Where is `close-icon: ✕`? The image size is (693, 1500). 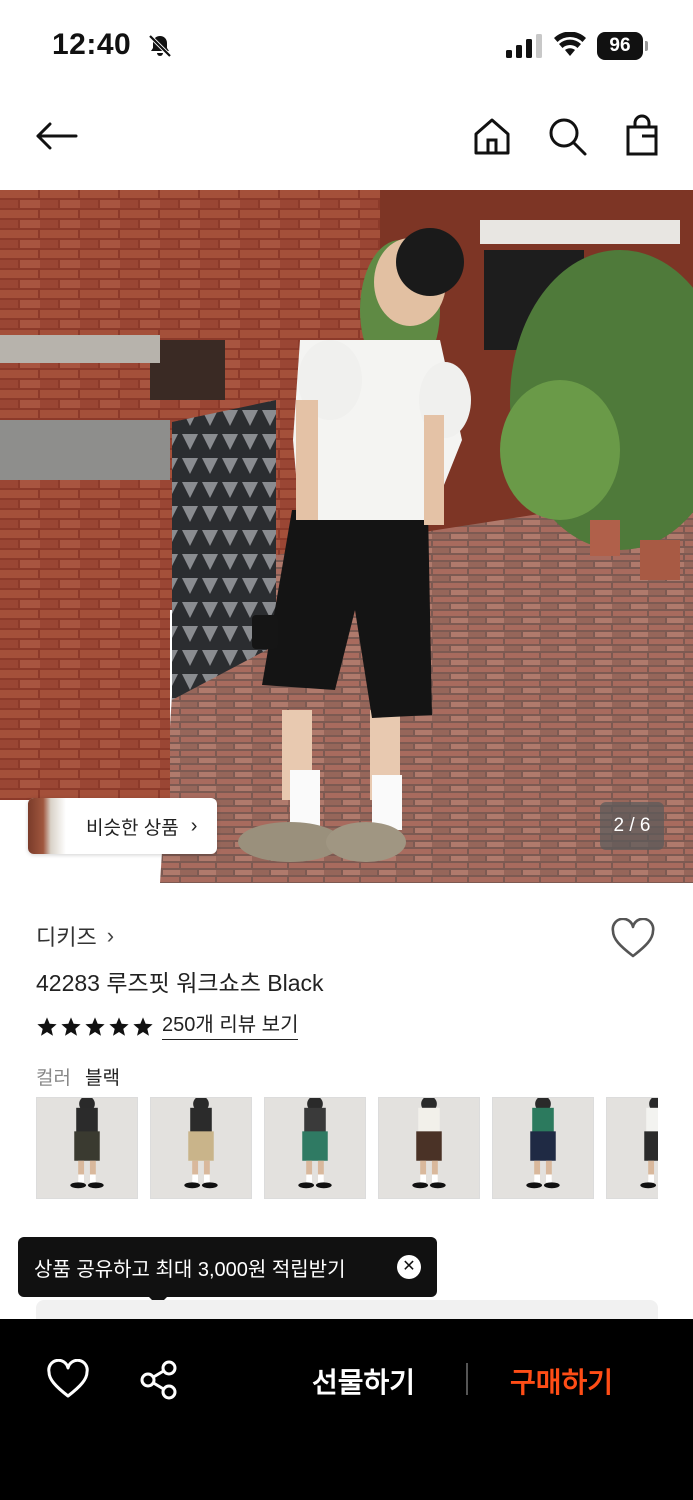
close-icon: ✕ is located at coordinates (409, 1267).